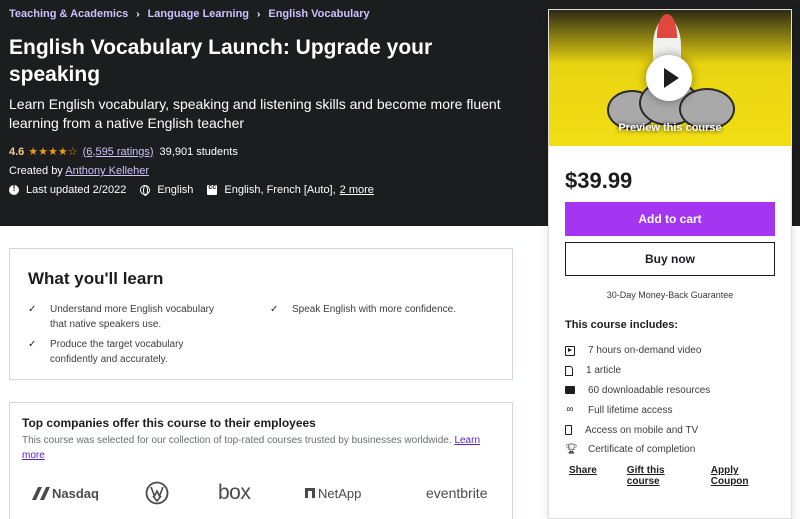  I want to click on course-language: English, so click(166, 190).